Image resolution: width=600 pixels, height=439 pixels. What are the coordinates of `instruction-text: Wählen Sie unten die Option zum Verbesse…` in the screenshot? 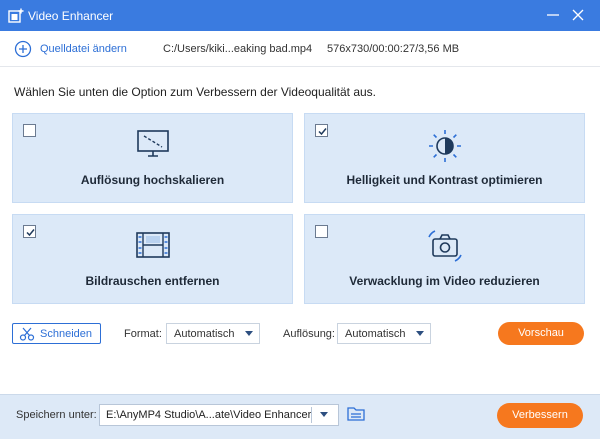 It's located at (195, 92).